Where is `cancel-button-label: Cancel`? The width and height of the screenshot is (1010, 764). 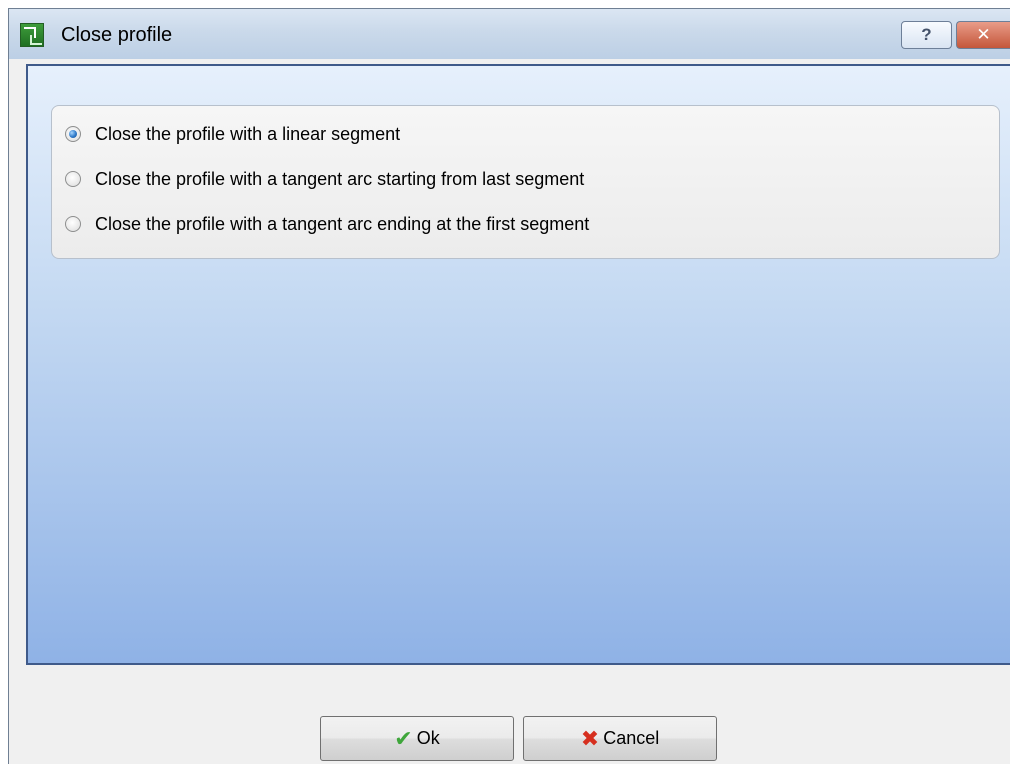 cancel-button-label: Cancel is located at coordinates (631, 738).